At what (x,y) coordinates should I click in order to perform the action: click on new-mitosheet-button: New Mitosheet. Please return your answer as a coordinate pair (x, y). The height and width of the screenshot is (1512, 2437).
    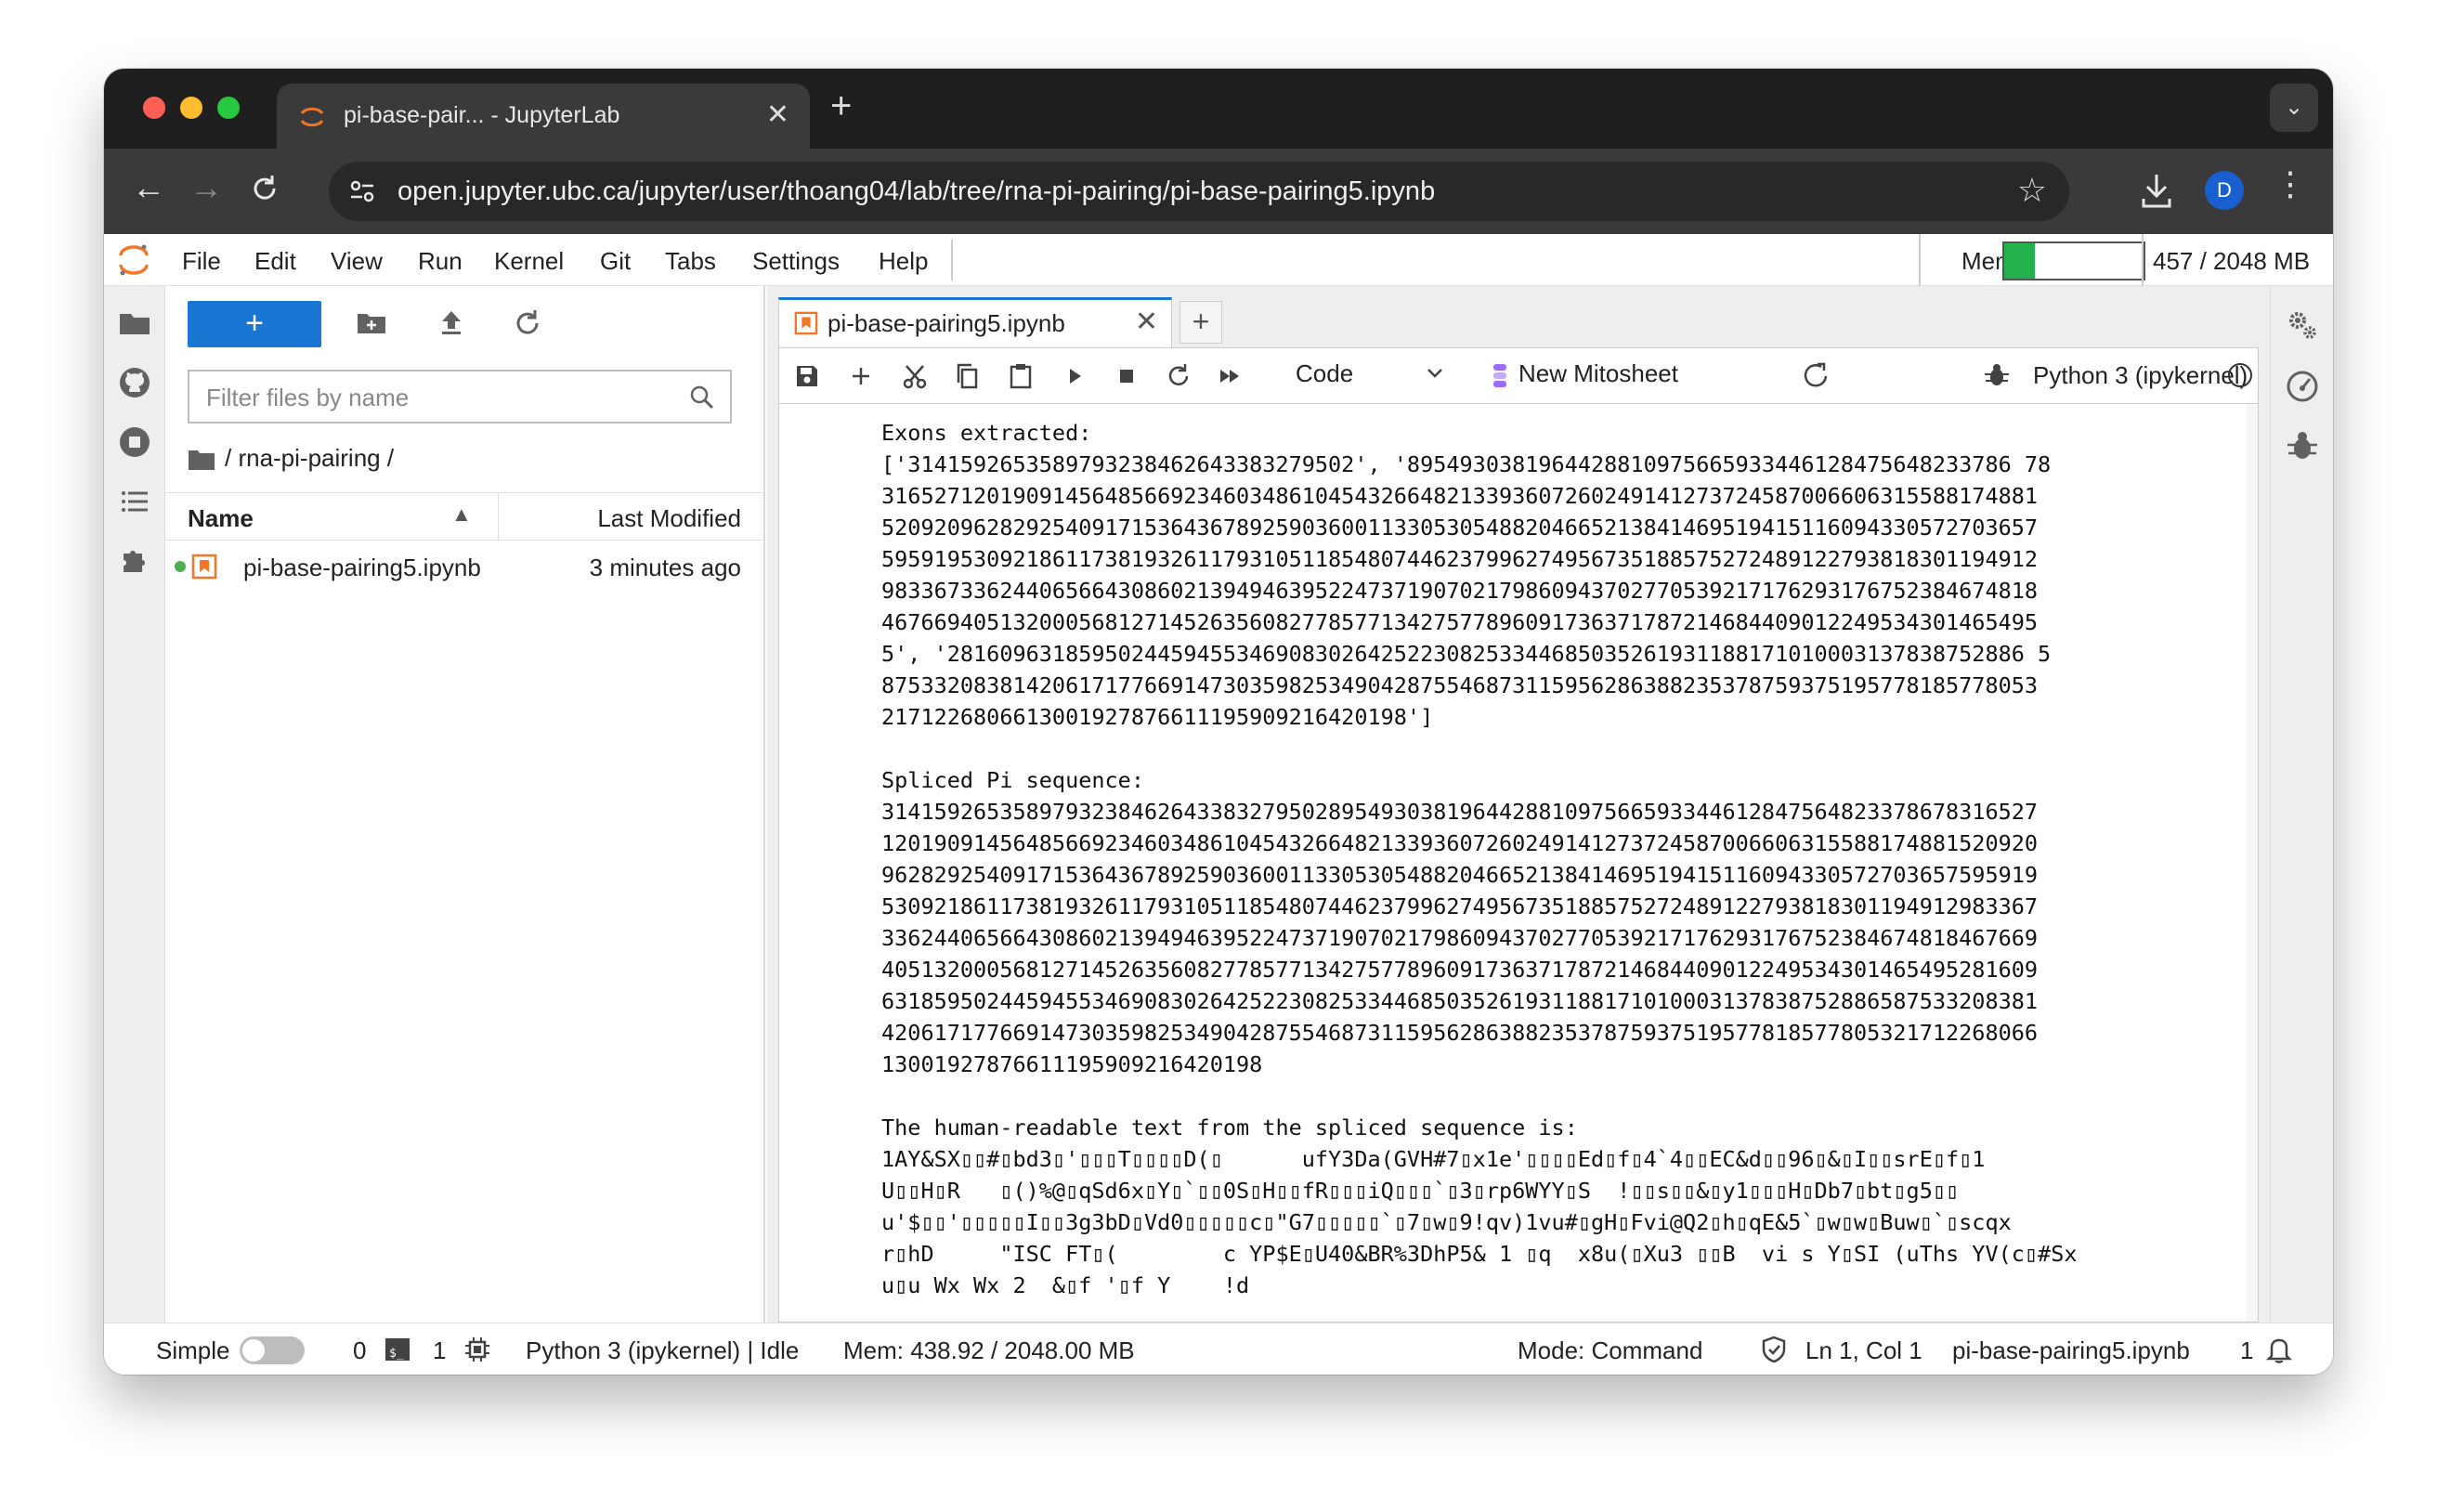
    Looking at the image, I should click on (1584, 374).